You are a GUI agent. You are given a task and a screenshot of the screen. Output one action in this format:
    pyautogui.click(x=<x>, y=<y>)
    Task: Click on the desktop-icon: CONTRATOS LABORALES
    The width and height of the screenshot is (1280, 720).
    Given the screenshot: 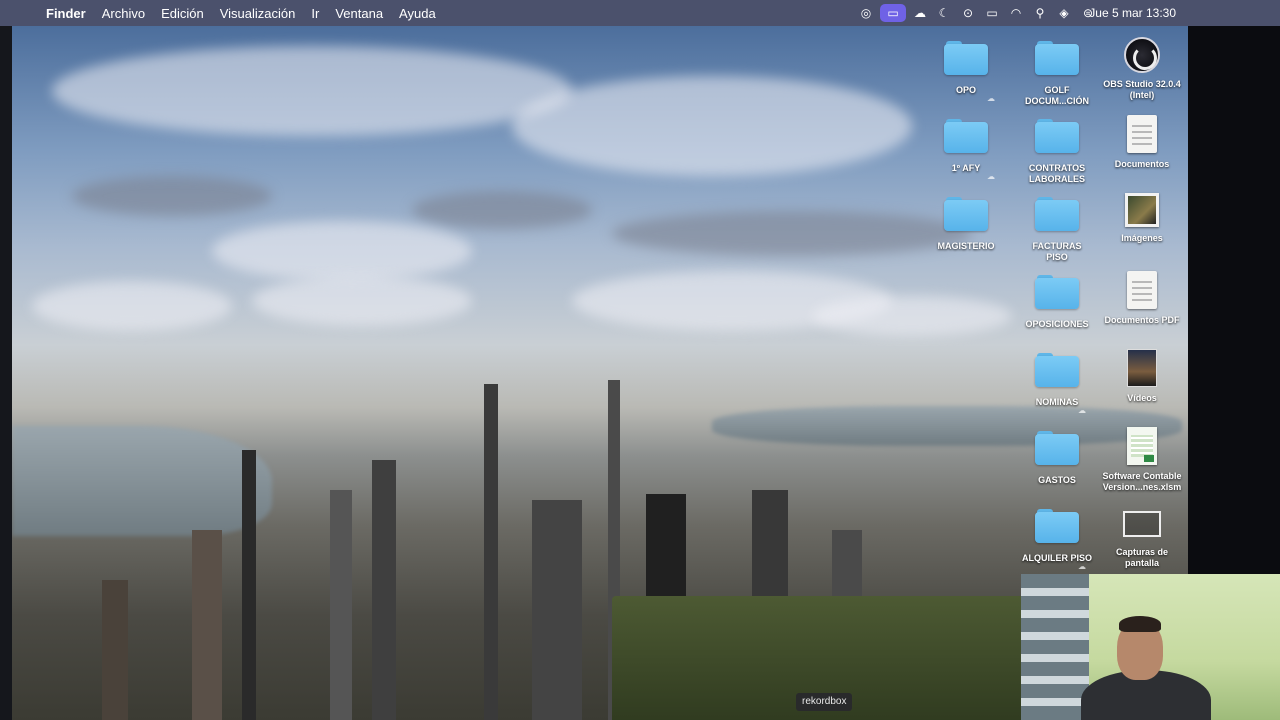 What is the action you would take?
    pyautogui.click(x=1057, y=153)
    